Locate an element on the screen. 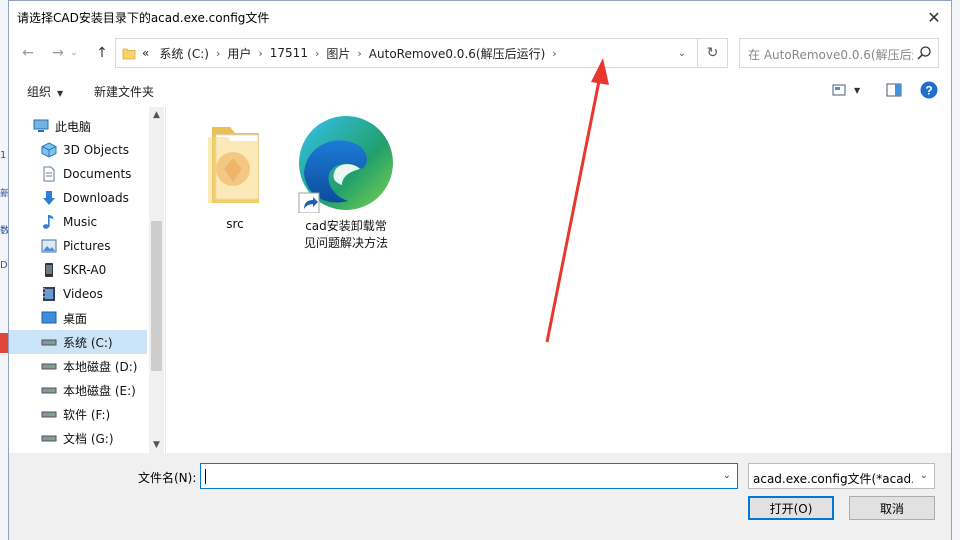 The image size is (960, 540). navigation-scrollbar: ▲ ▼ is located at coordinates (156, 280).